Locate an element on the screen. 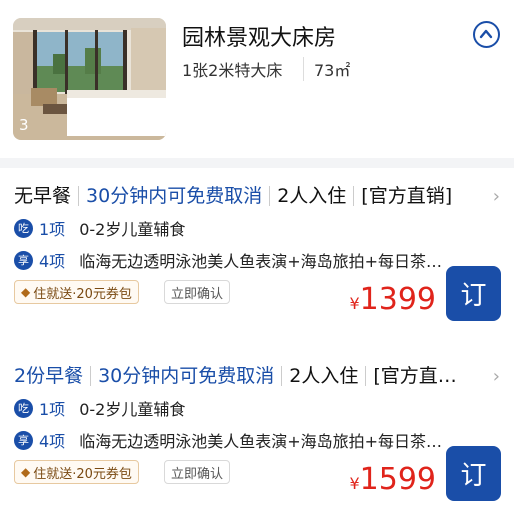 The image size is (514, 512). breakfast-label: 2份早餐 is located at coordinates (53, 376).